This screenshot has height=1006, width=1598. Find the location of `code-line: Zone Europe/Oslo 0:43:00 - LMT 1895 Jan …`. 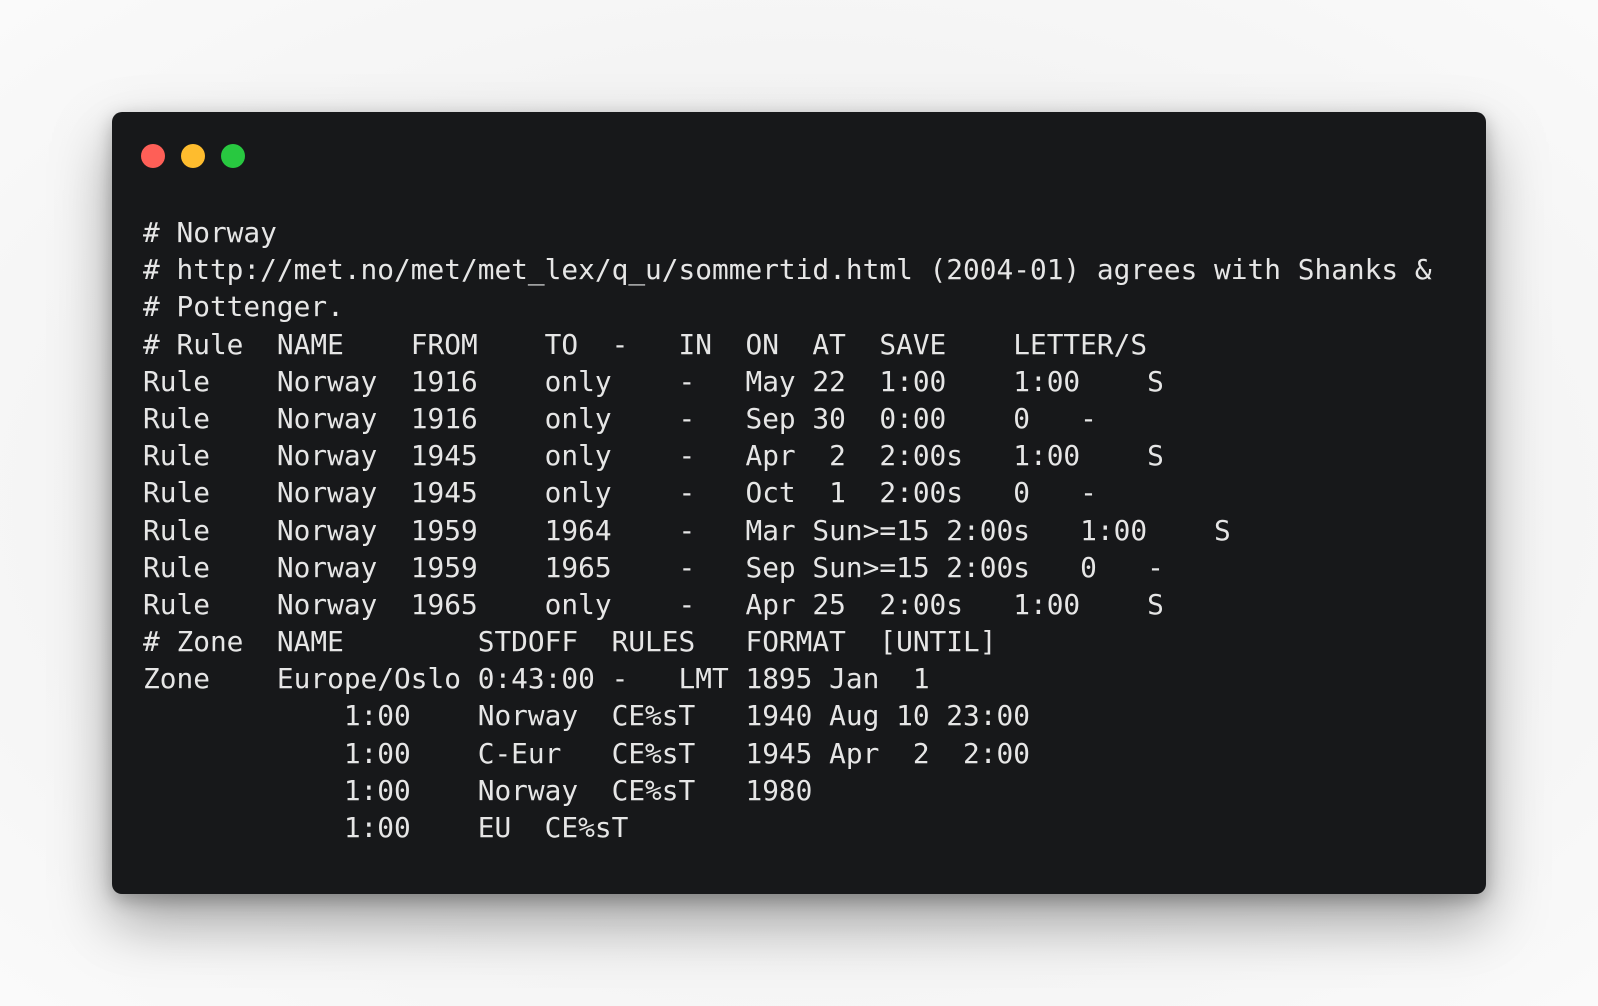

code-line: Zone Europe/Oslo 0:43:00 - LMT 1895 Jan … is located at coordinates (536, 679).